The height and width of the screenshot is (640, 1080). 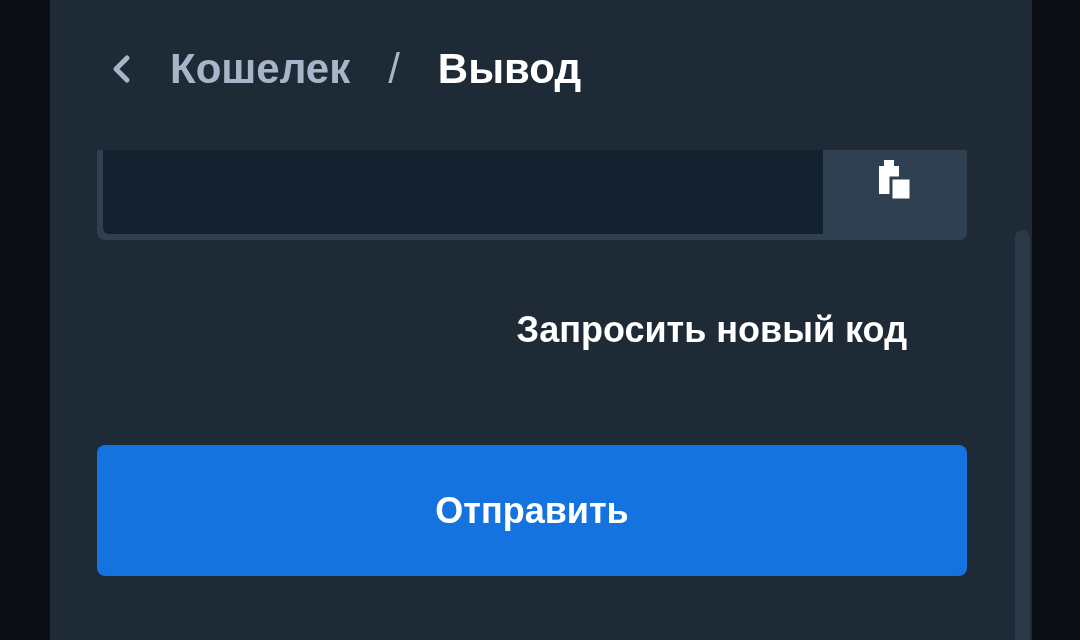 What do you see at coordinates (260, 69) in the screenshot?
I see `breadcrumb-link: Кошелек` at bounding box center [260, 69].